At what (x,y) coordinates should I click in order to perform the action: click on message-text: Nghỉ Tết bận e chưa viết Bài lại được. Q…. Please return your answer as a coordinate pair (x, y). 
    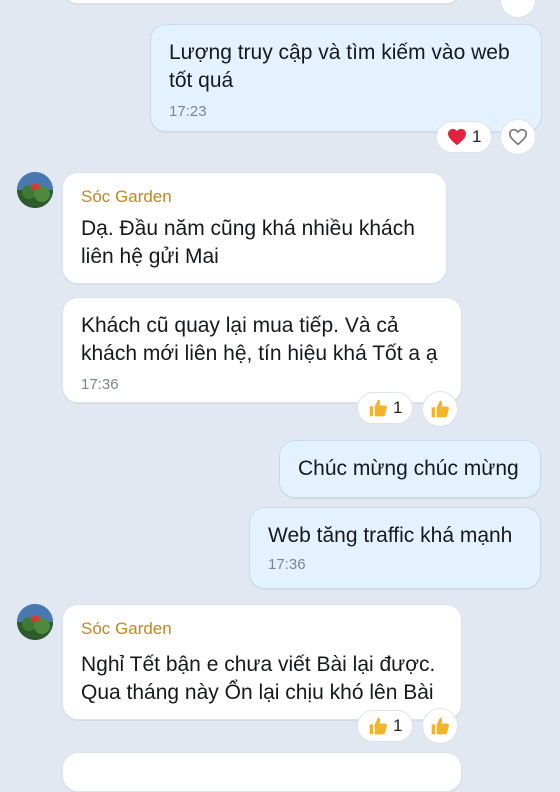
    Looking at the image, I should click on (258, 678).